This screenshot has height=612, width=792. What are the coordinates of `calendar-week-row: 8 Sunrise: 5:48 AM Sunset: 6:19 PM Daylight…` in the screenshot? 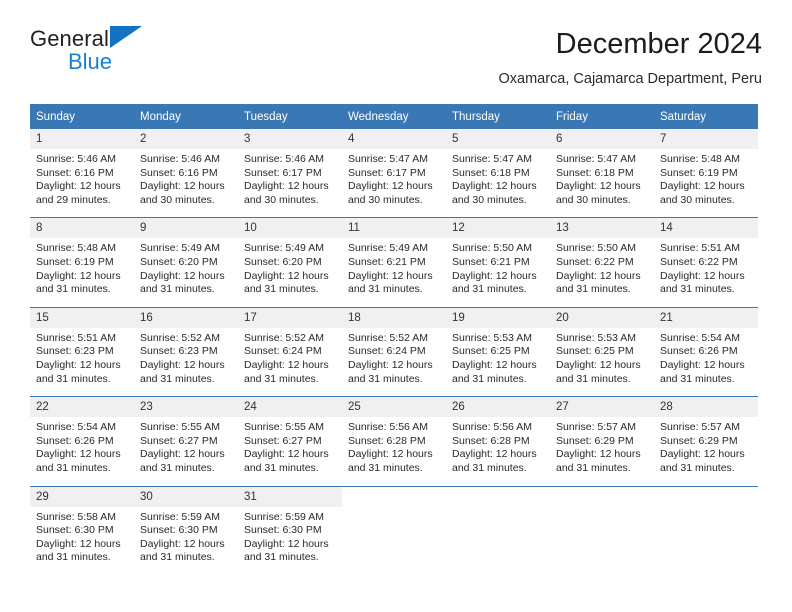 It's located at (394, 262).